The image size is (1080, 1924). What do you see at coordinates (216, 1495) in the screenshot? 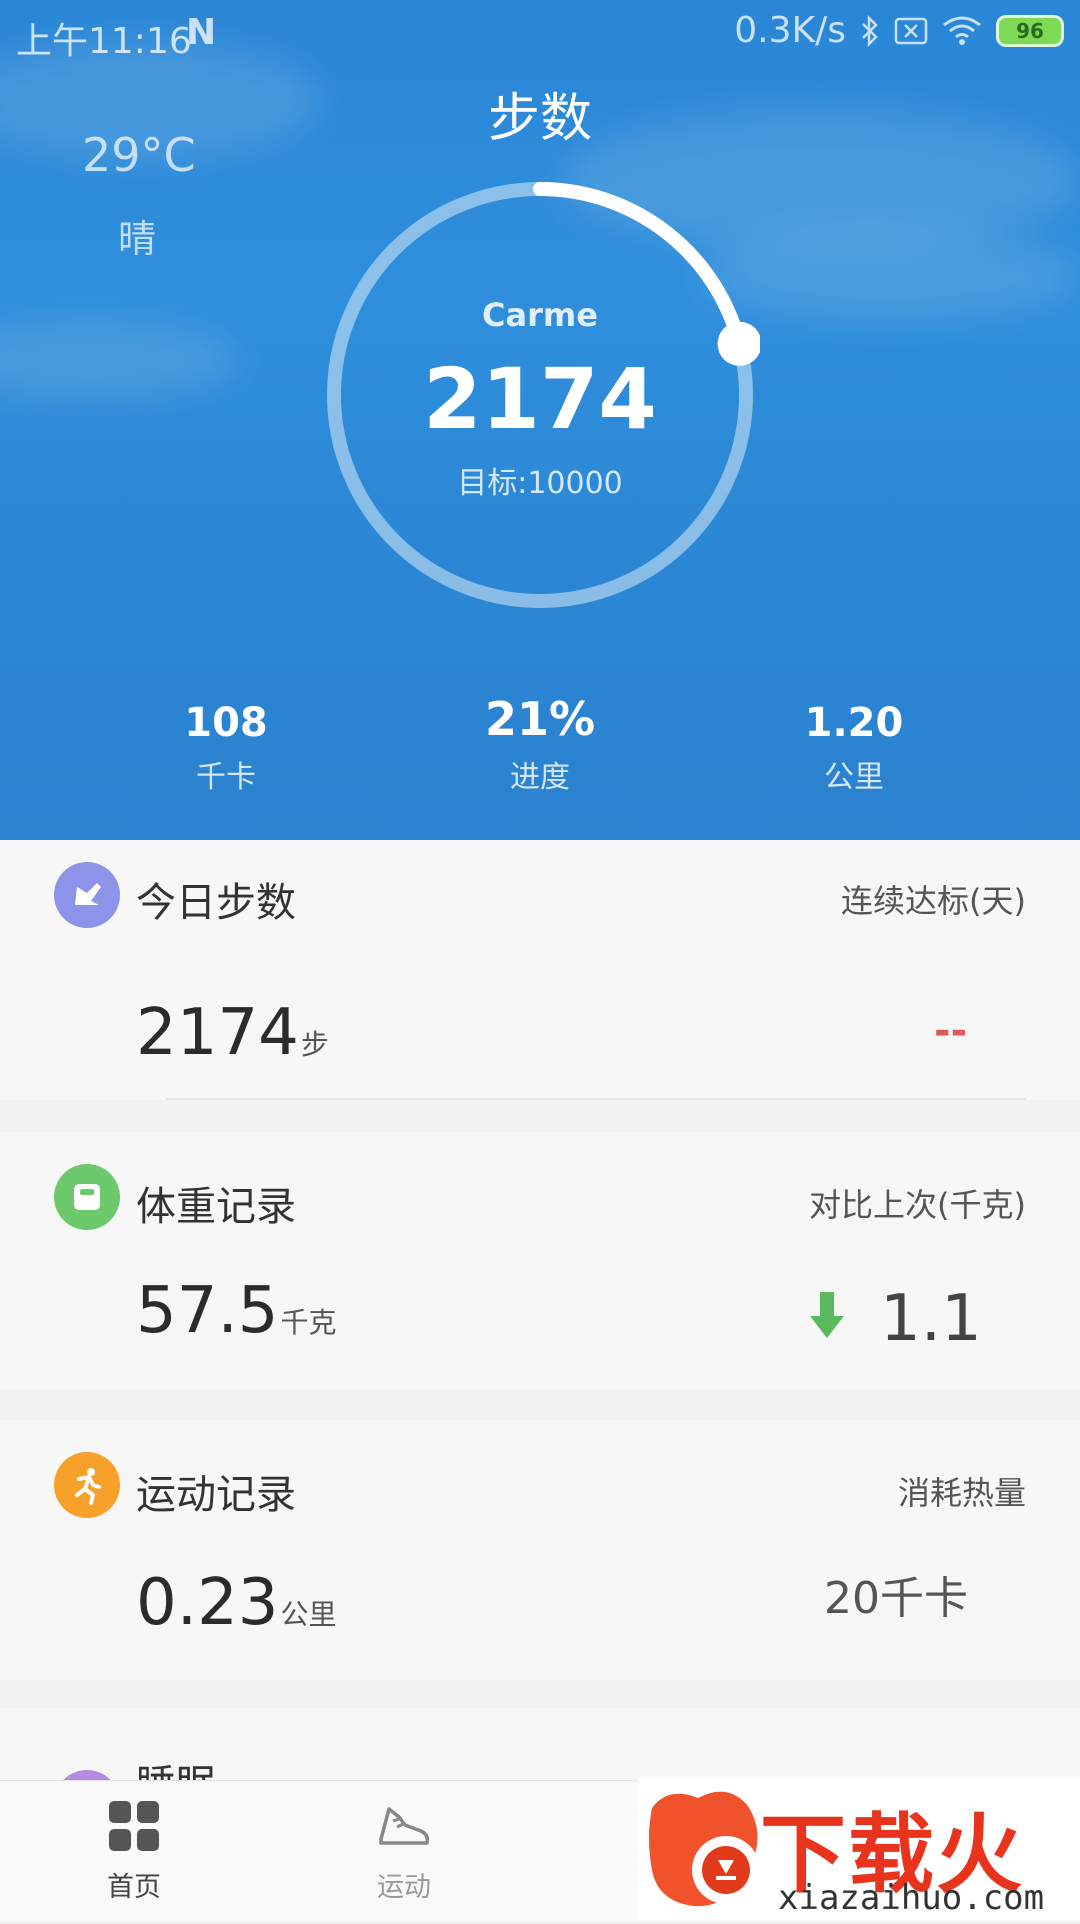
I see `exercise-card-title: 运动记录` at bounding box center [216, 1495].